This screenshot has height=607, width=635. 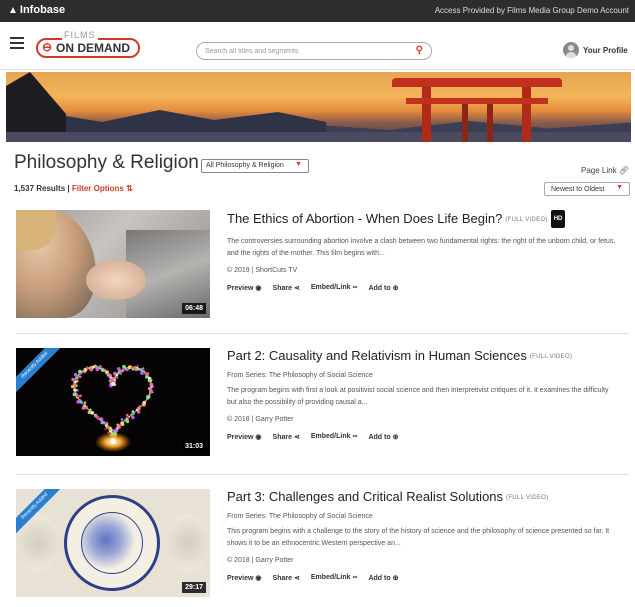 I want to click on video-meta: © 2019 | ShortCuts TV, so click(x=262, y=270).